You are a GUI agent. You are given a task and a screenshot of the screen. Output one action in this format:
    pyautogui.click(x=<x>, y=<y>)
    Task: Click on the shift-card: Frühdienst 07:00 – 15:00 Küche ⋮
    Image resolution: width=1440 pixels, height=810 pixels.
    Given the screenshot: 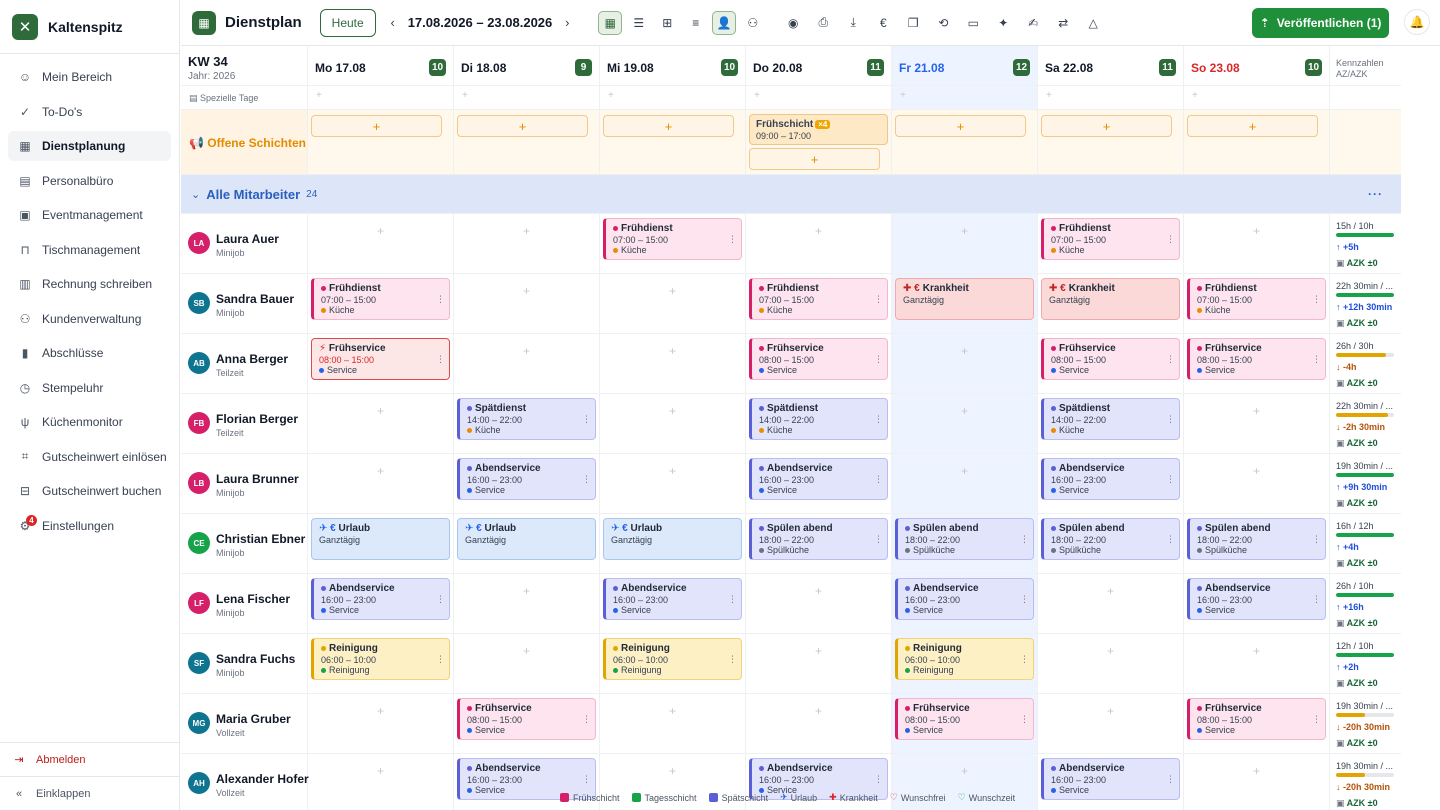 What is the action you would take?
    pyautogui.click(x=672, y=239)
    